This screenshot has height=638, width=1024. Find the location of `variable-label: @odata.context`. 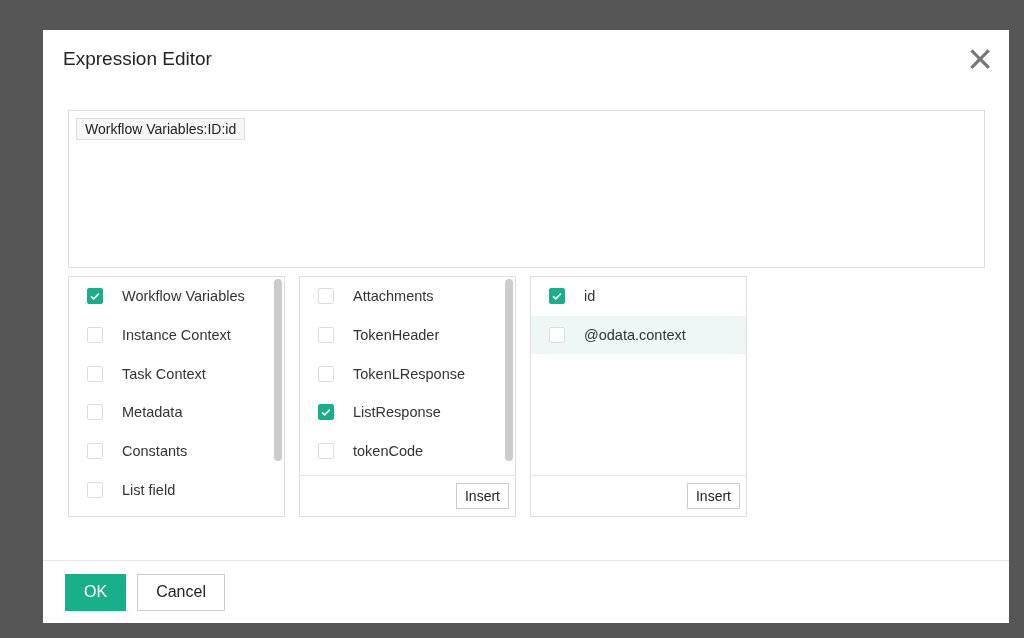

variable-label: @odata.context is located at coordinates (635, 335).